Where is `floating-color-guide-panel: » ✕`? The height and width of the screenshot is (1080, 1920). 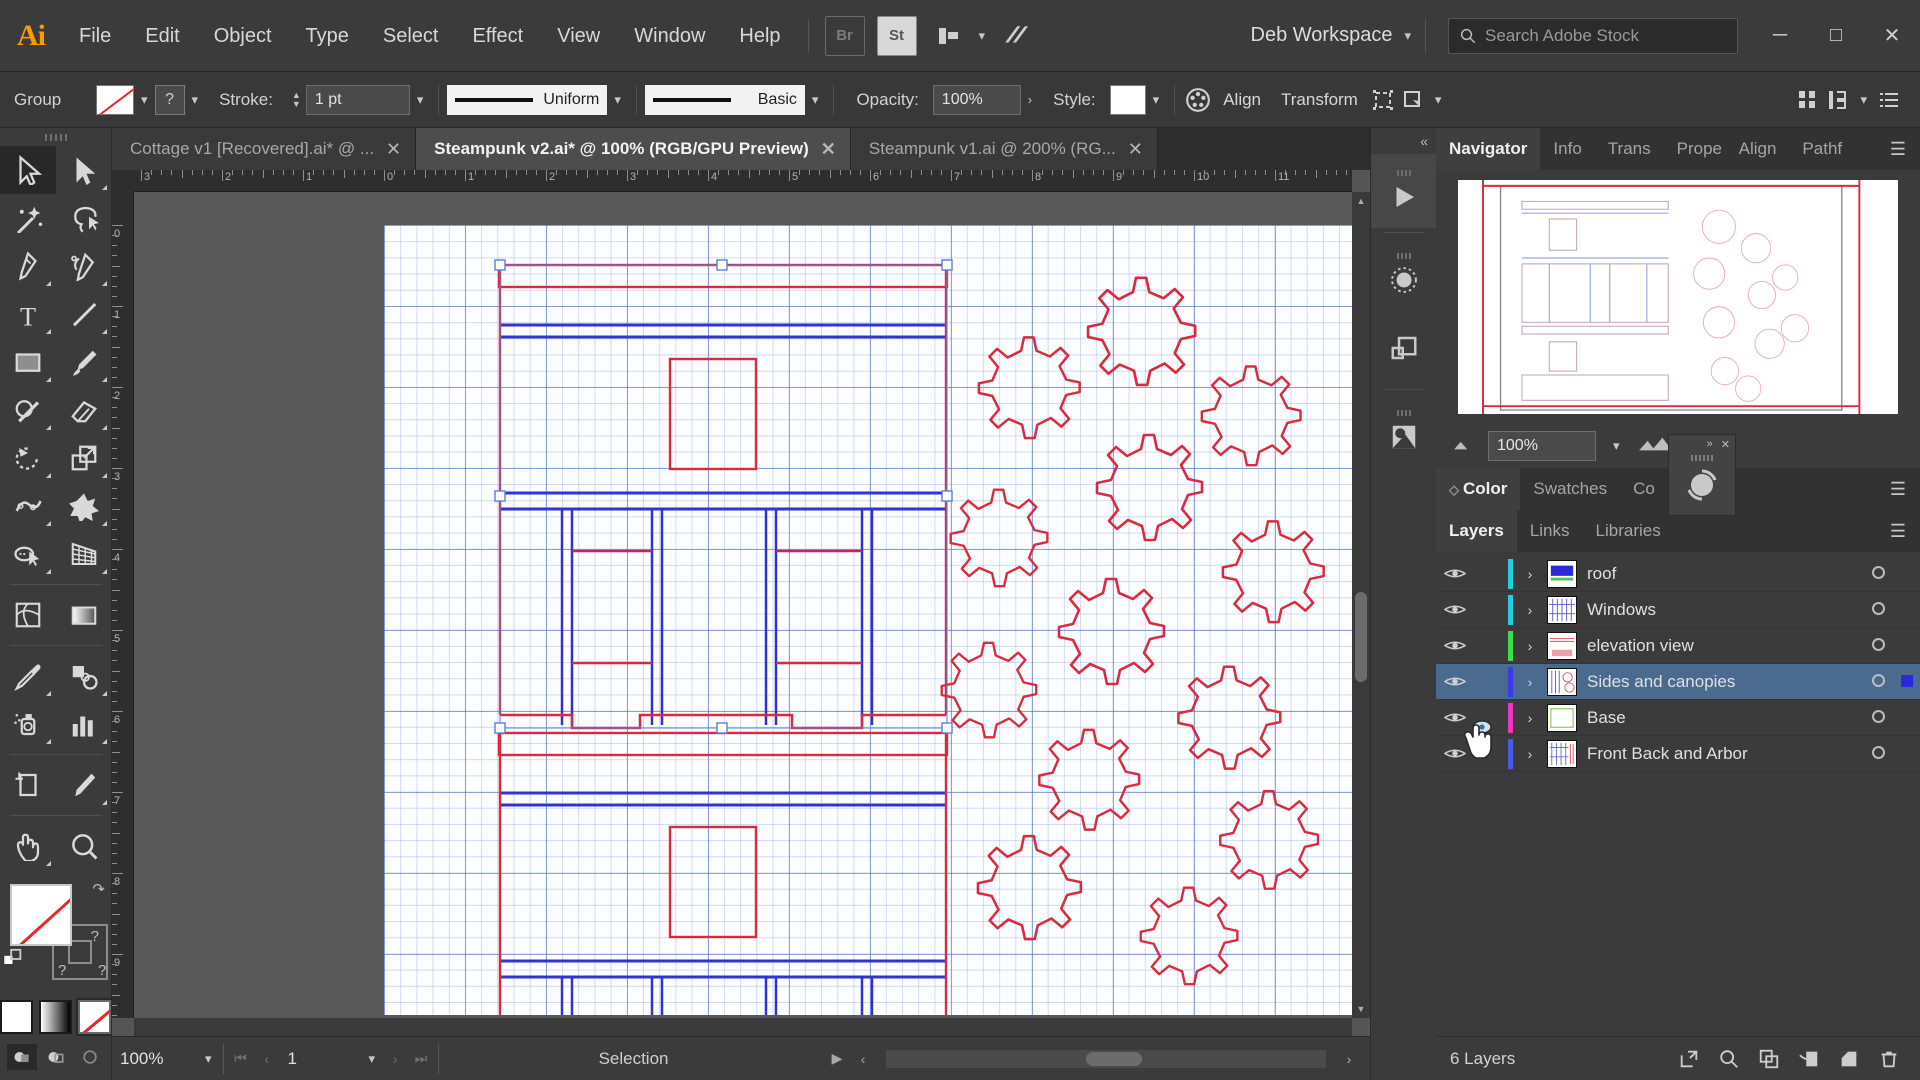 floating-color-guide-panel: » ✕ is located at coordinates (1702, 475).